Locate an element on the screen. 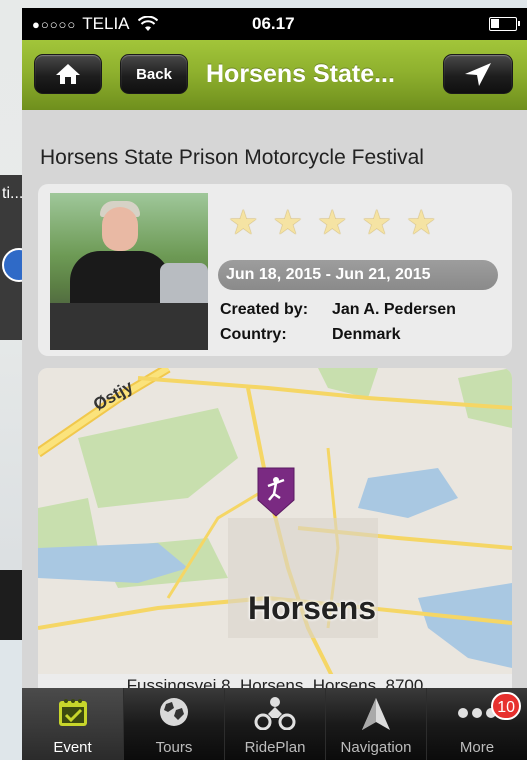 The height and width of the screenshot is (760, 527). rating-stars: ★ ★ ★ ★ ★ is located at coordinates (332, 223).